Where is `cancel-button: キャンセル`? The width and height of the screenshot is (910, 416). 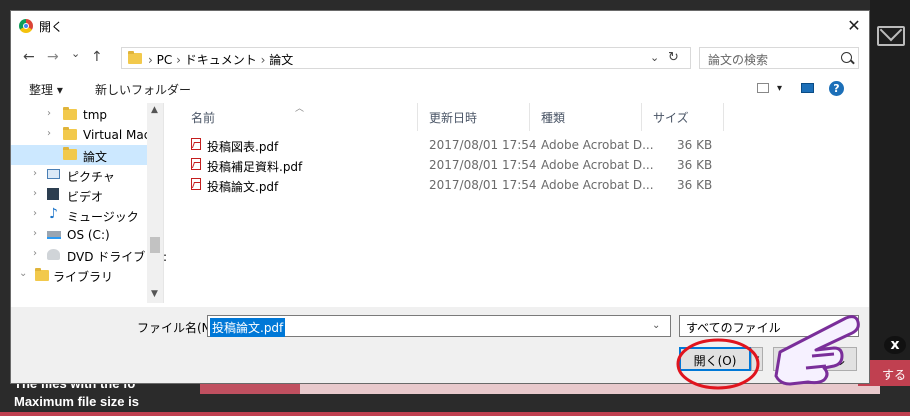 cancel-button: キャンセル is located at coordinates (815, 359).